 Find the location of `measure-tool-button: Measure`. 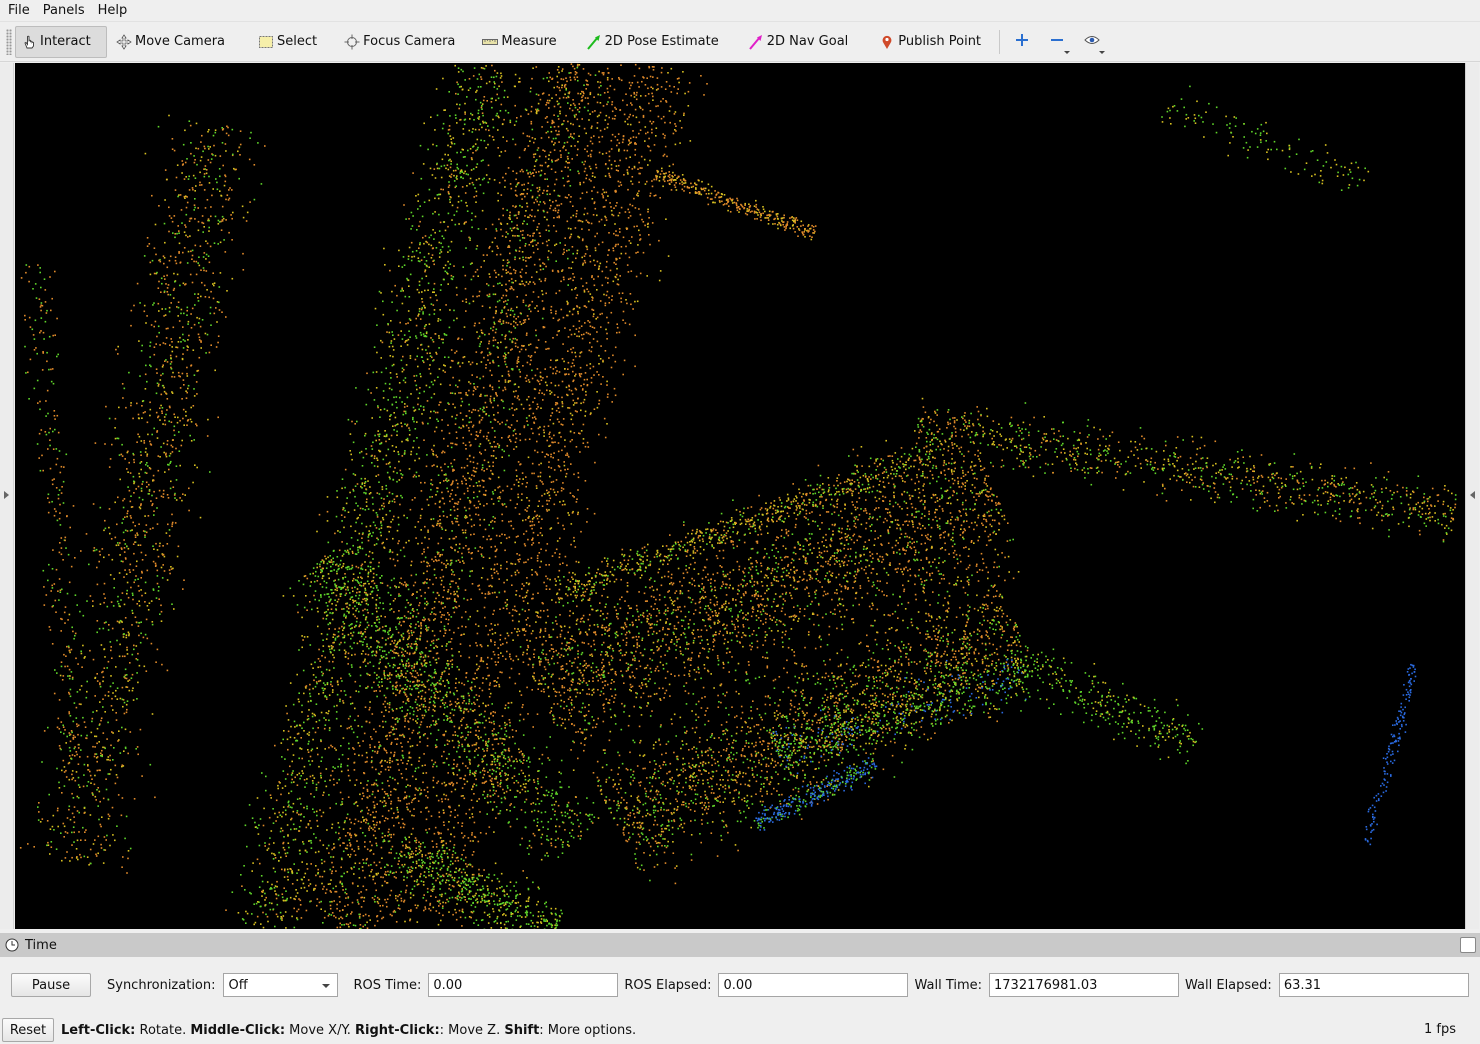

measure-tool-button: Measure is located at coordinates (520, 42).